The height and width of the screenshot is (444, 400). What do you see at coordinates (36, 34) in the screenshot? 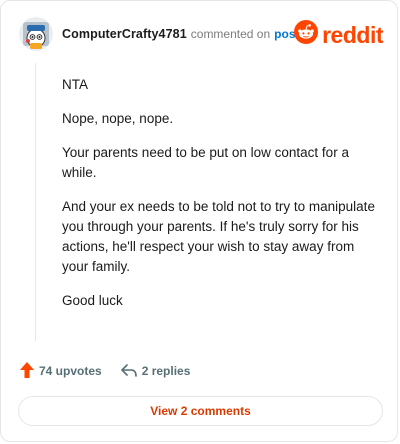
I see `snoo-avatar-icon` at bounding box center [36, 34].